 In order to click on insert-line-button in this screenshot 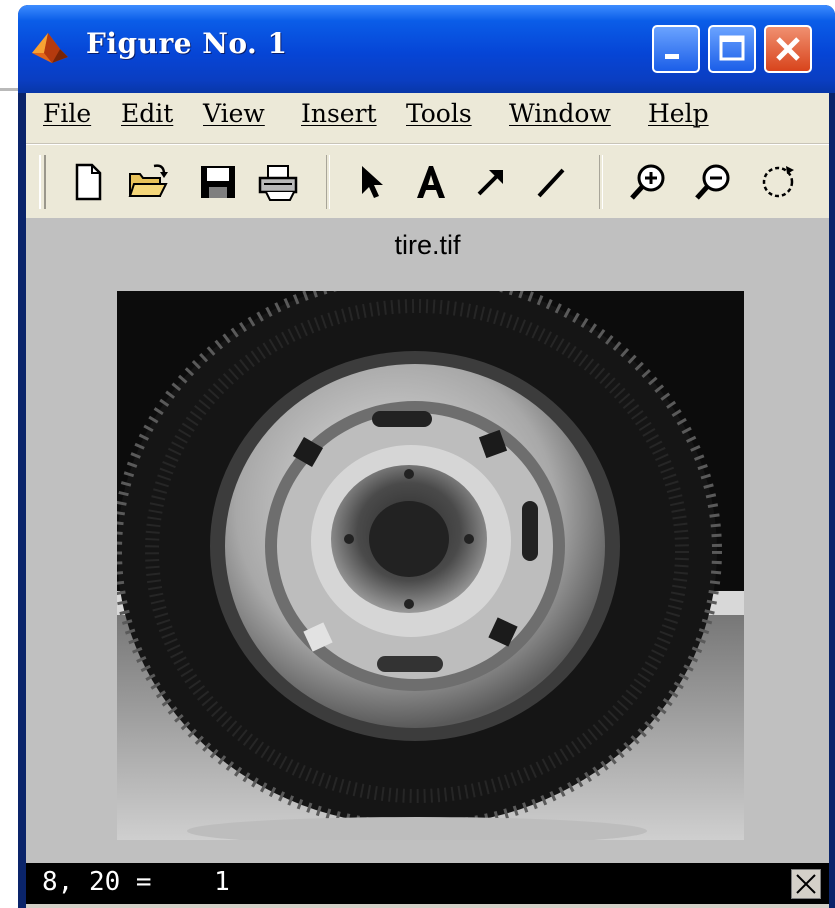, I will do `click(551, 182)`.